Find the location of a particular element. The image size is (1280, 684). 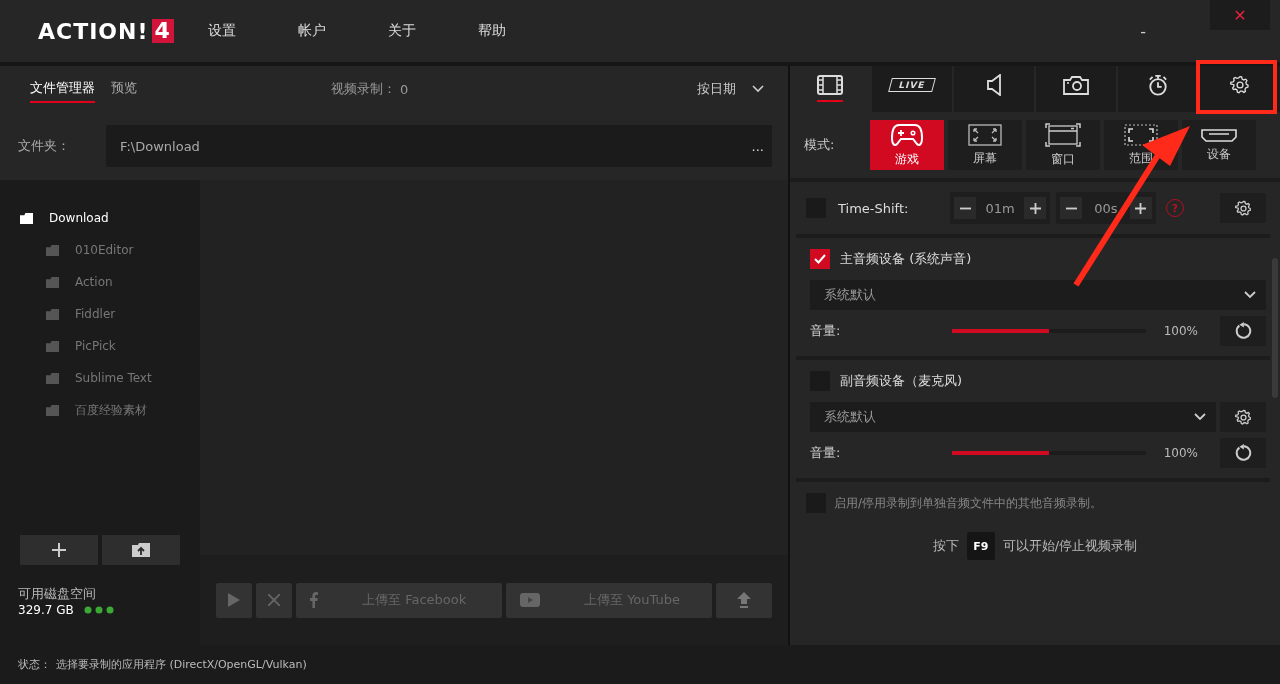

mode-button: 屏幕 is located at coordinates (985, 145).